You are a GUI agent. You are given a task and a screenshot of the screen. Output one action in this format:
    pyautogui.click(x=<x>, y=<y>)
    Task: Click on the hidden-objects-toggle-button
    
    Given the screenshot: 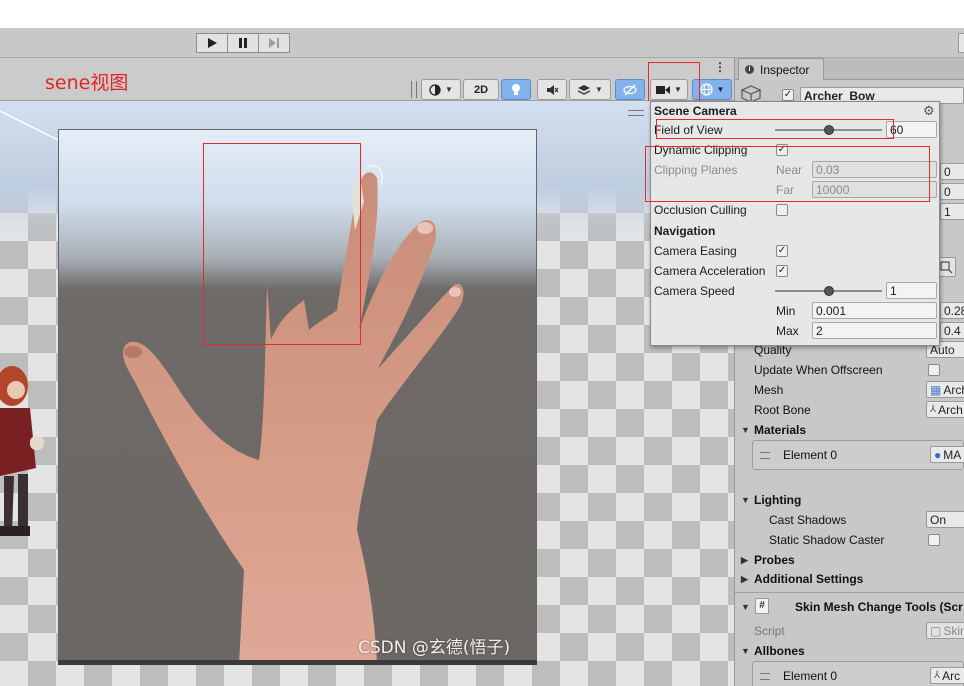 What is the action you would take?
    pyautogui.click(x=630, y=89)
    